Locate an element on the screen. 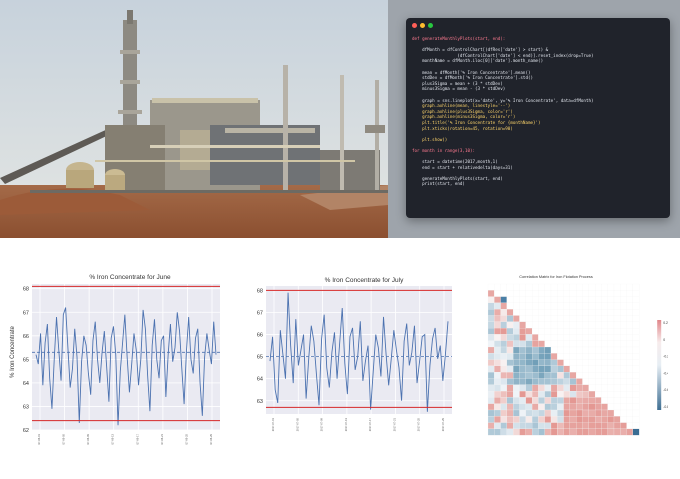  x-tick-label: 2017-07-01 is located at coordinates (273, 424).